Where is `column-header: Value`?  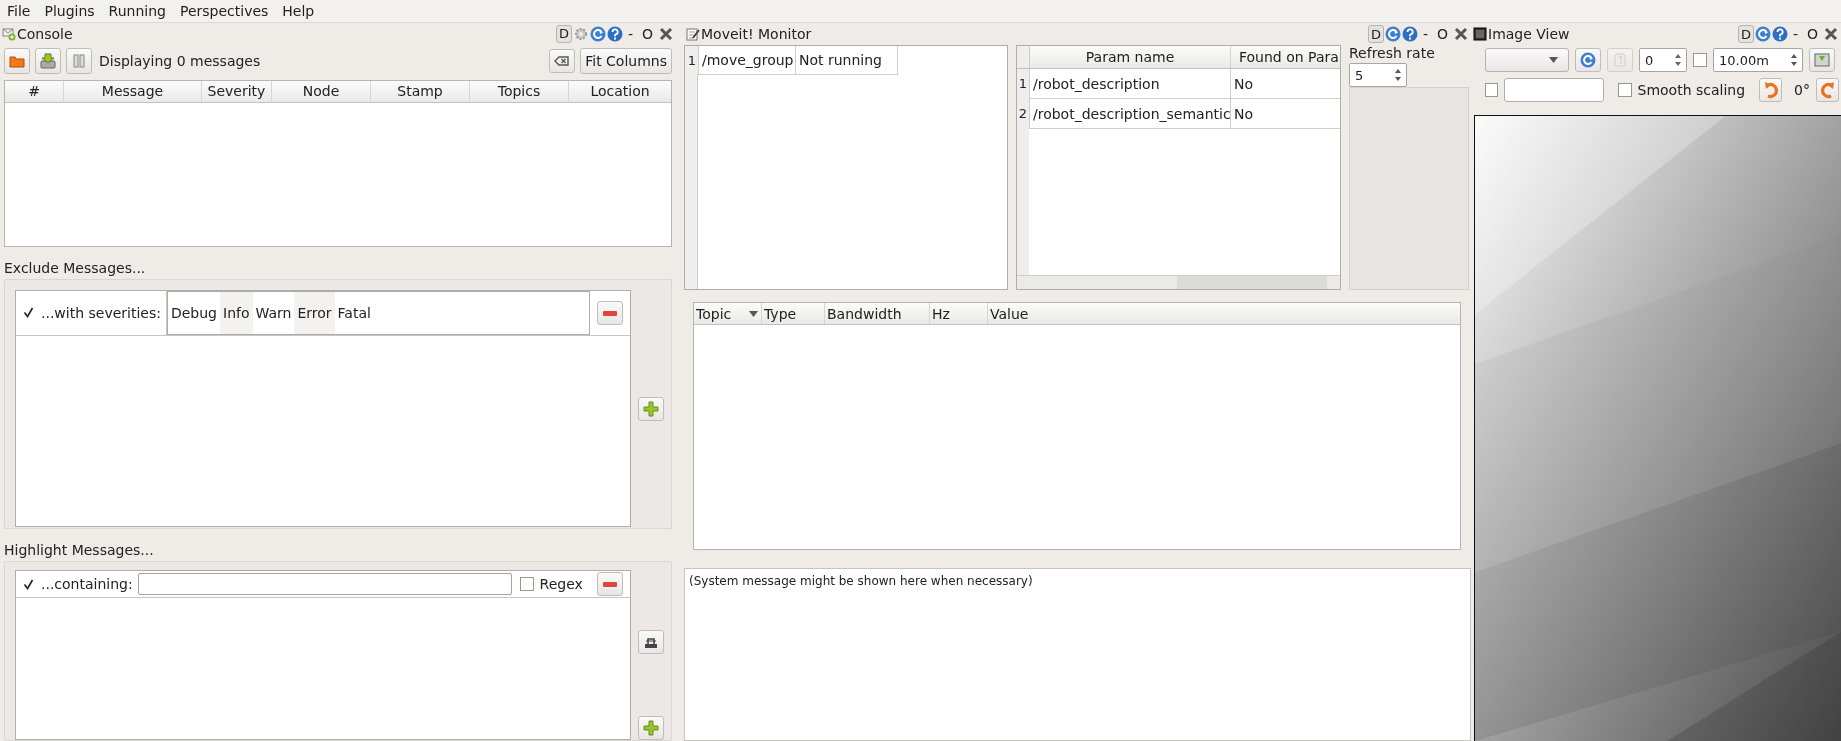 column-header: Value is located at coordinates (1224, 313).